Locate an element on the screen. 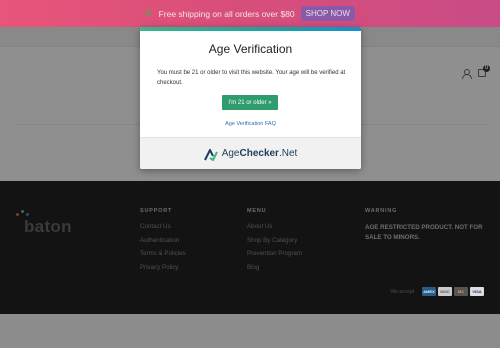 Image resolution: width=500 pixels, height=348 pixels. column-title: WARNING is located at coordinates (381, 211).